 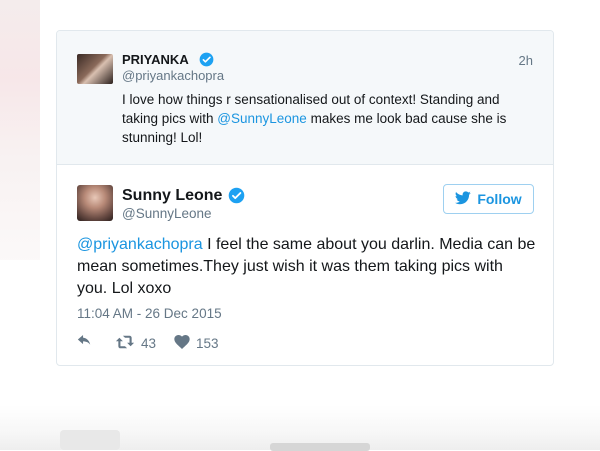 What do you see at coordinates (499, 199) in the screenshot?
I see `follow-label: Follow` at bounding box center [499, 199].